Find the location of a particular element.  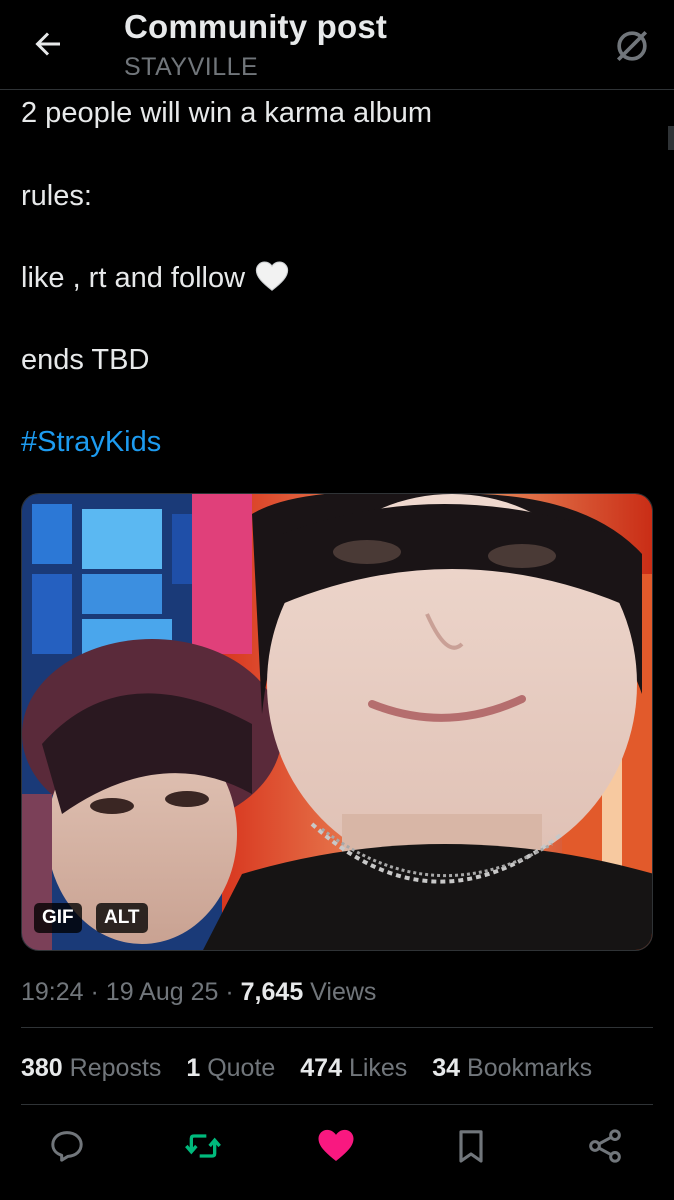

likes-stat: 474 Likes is located at coordinates (353, 1068).